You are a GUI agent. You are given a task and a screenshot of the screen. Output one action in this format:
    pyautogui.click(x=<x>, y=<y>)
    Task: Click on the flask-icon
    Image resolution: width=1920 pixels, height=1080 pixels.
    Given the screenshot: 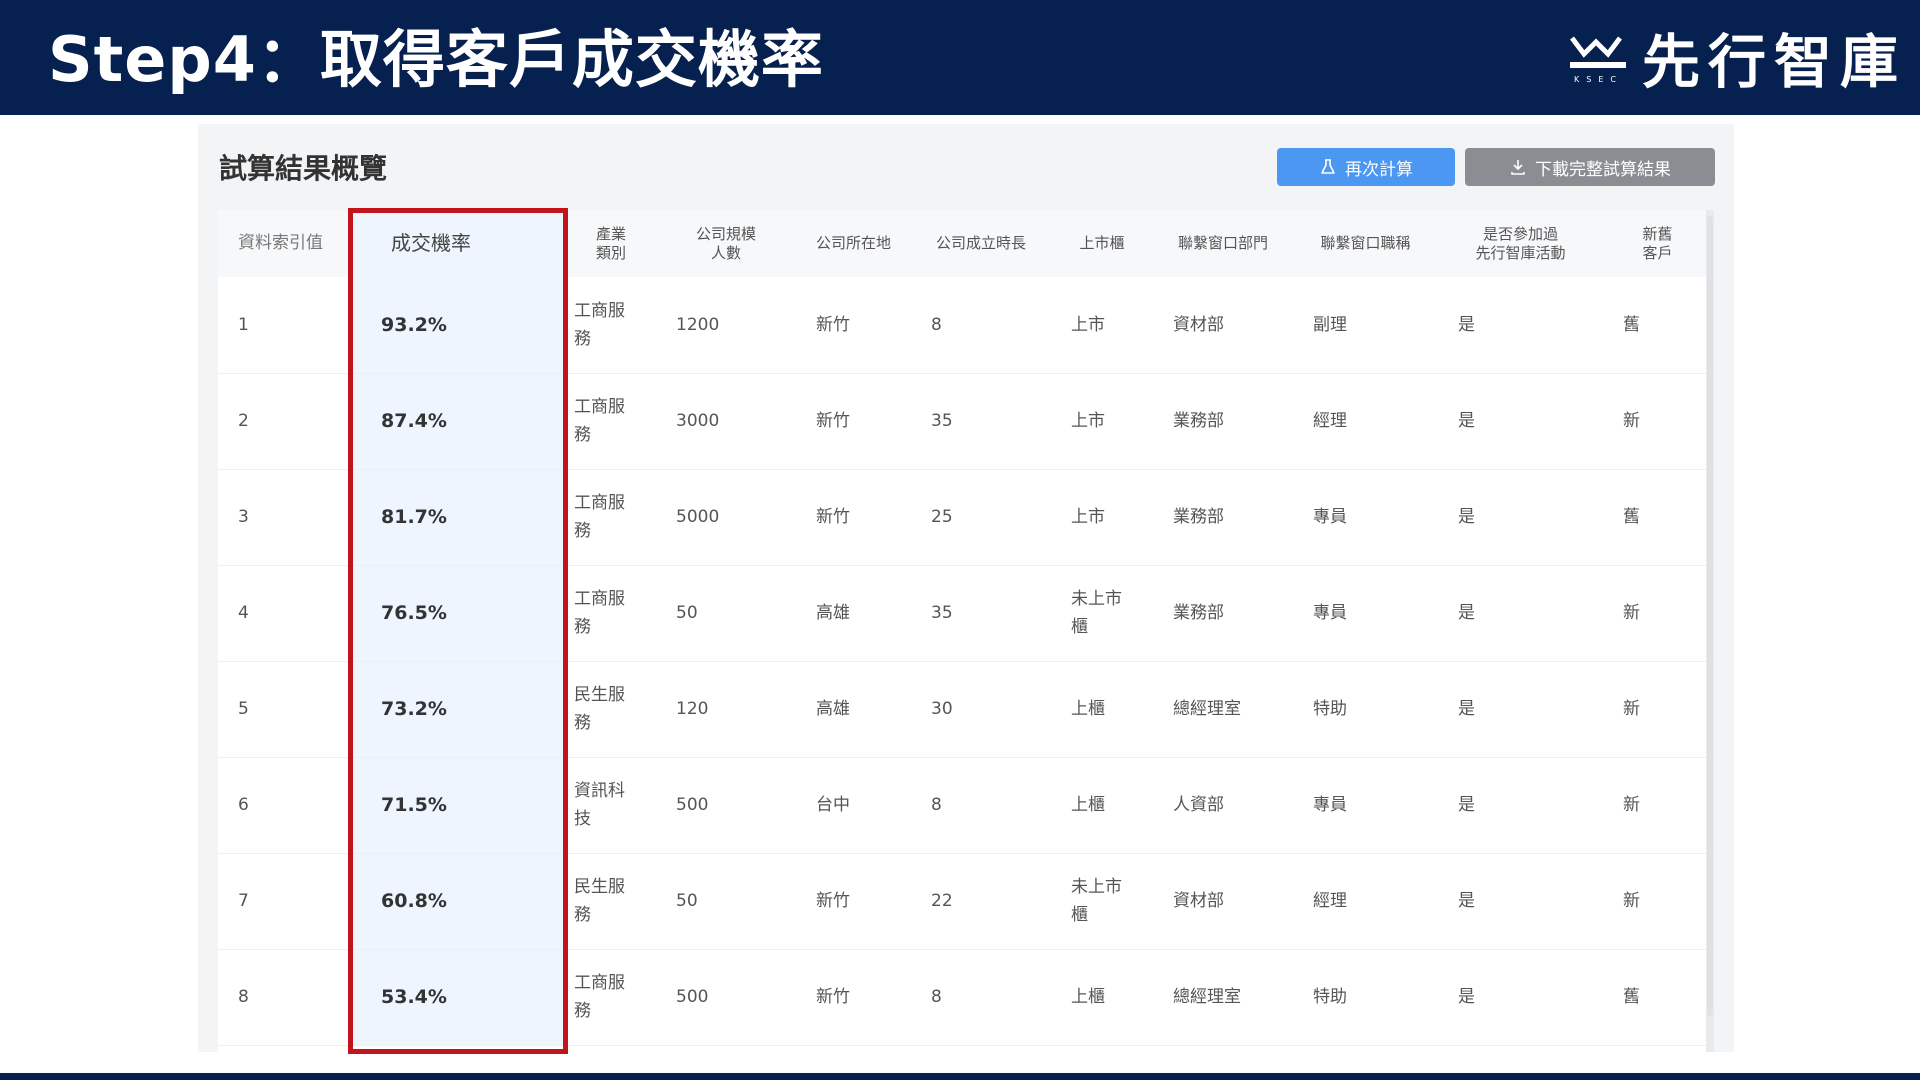 What is the action you would take?
    pyautogui.click(x=1328, y=166)
    